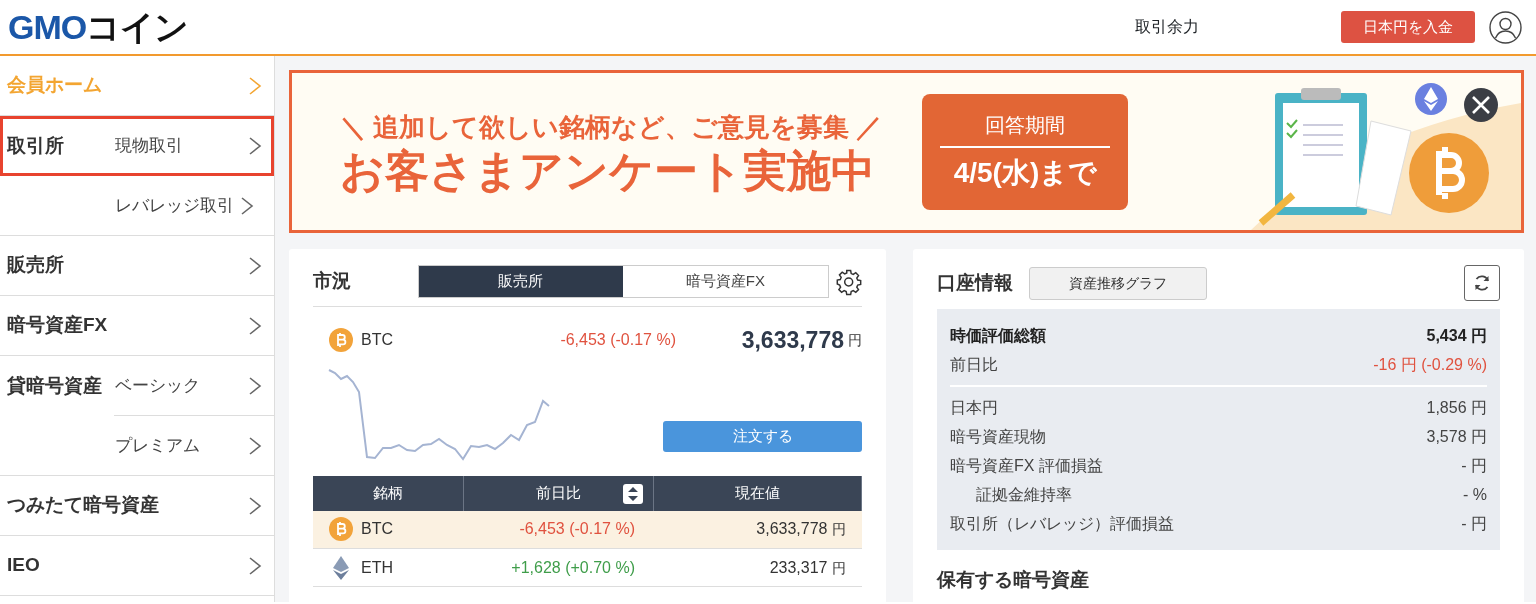 The width and height of the screenshot is (1536, 604). What do you see at coordinates (157, 445) in the screenshot?
I see `sidebar-subitem: プレミアム` at bounding box center [157, 445].